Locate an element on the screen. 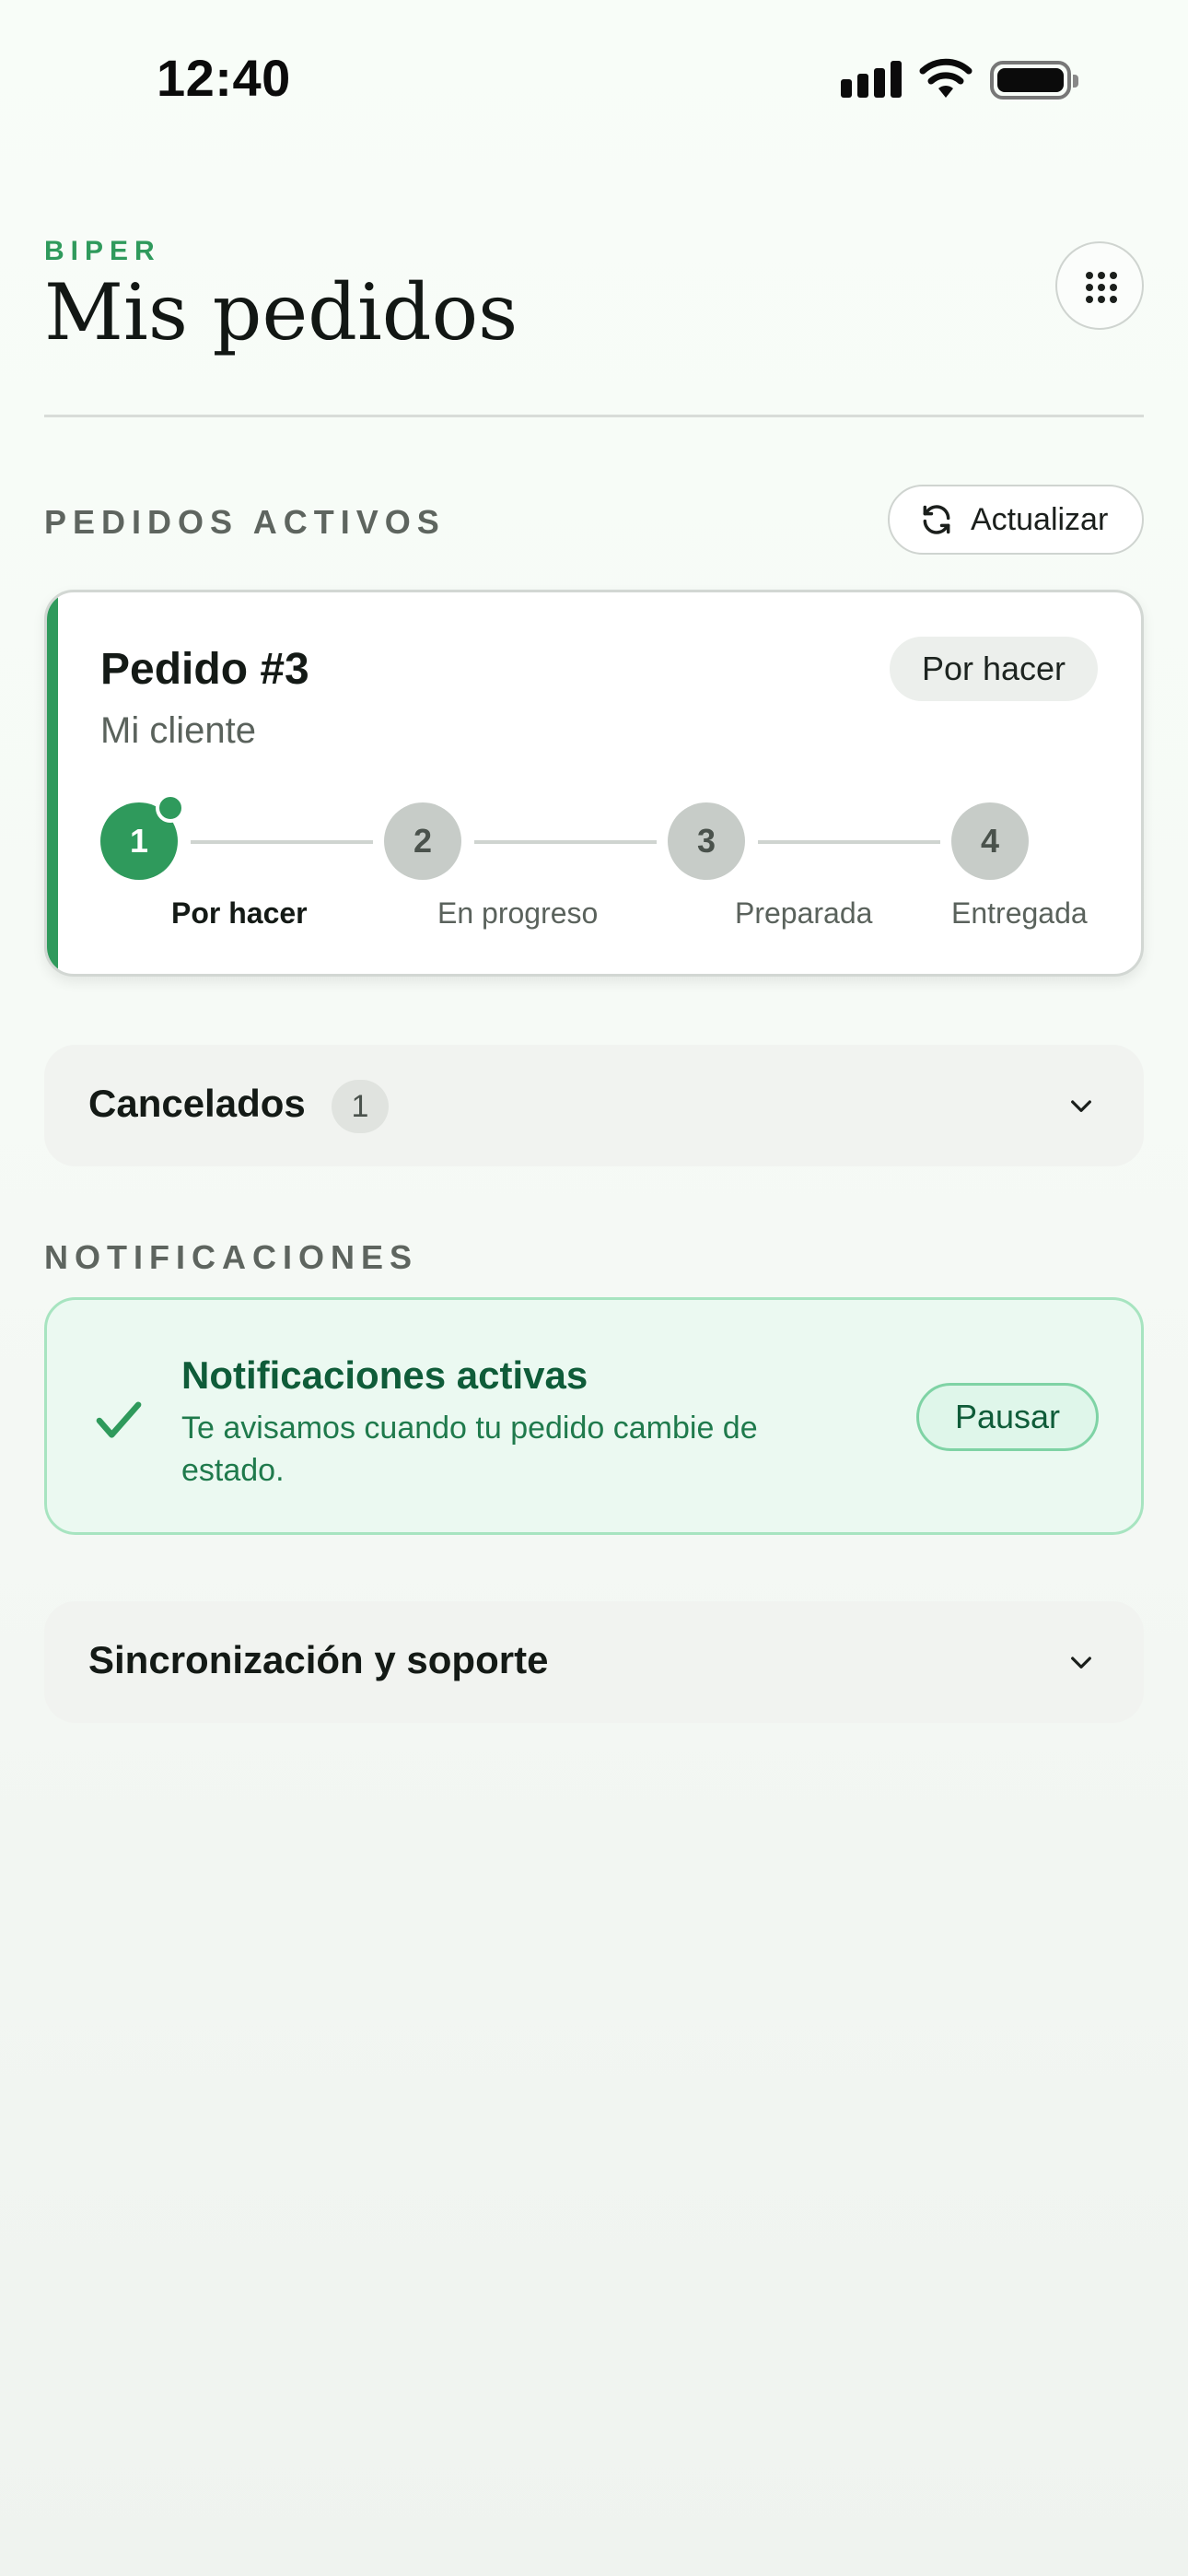 This screenshot has height=2576, width=1188. step-3-label: Preparada is located at coordinates (804, 913).